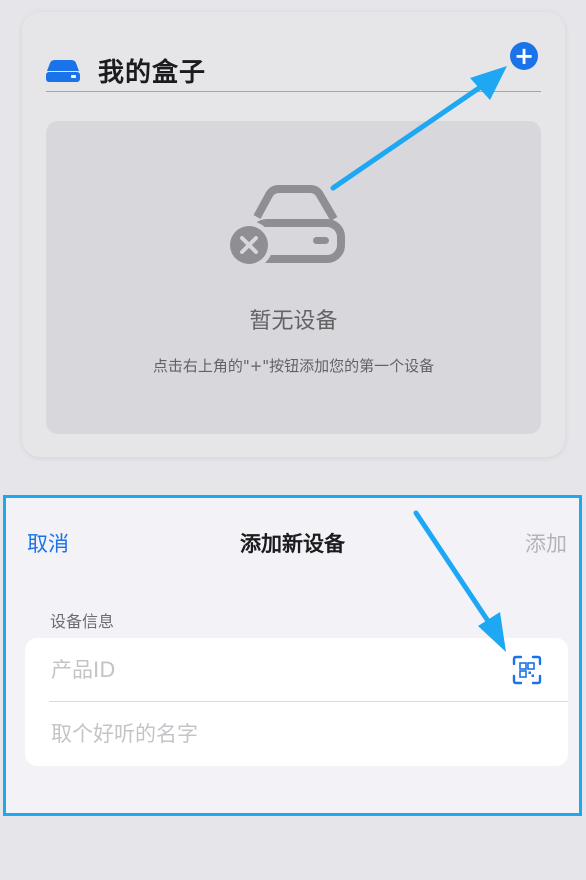 The width and height of the screenshot is (586, 880). Describe the element at coordinates (63, 70) in the screenshot. I see `hard-drive-icon` at that location.